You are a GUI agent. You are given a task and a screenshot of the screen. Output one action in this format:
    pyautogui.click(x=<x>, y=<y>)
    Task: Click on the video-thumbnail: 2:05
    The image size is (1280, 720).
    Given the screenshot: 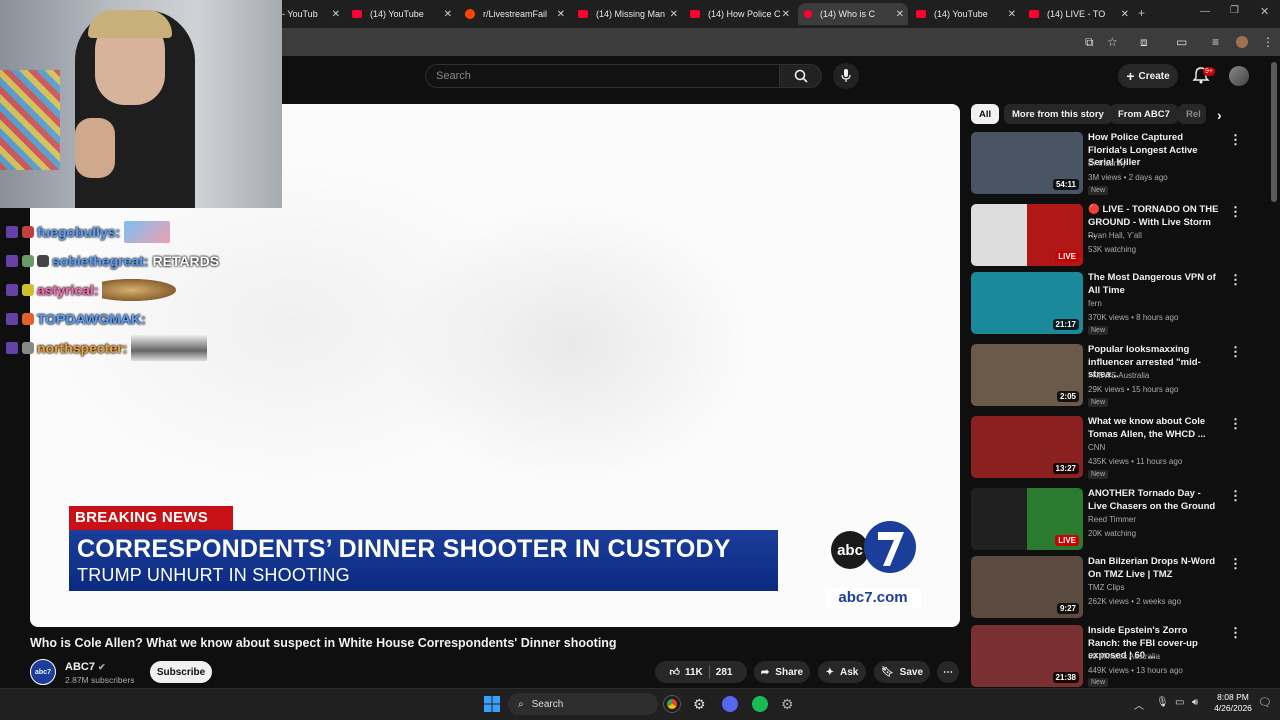 What is the action you would take?
    pyautogui.click(x=1027, y=375)
    